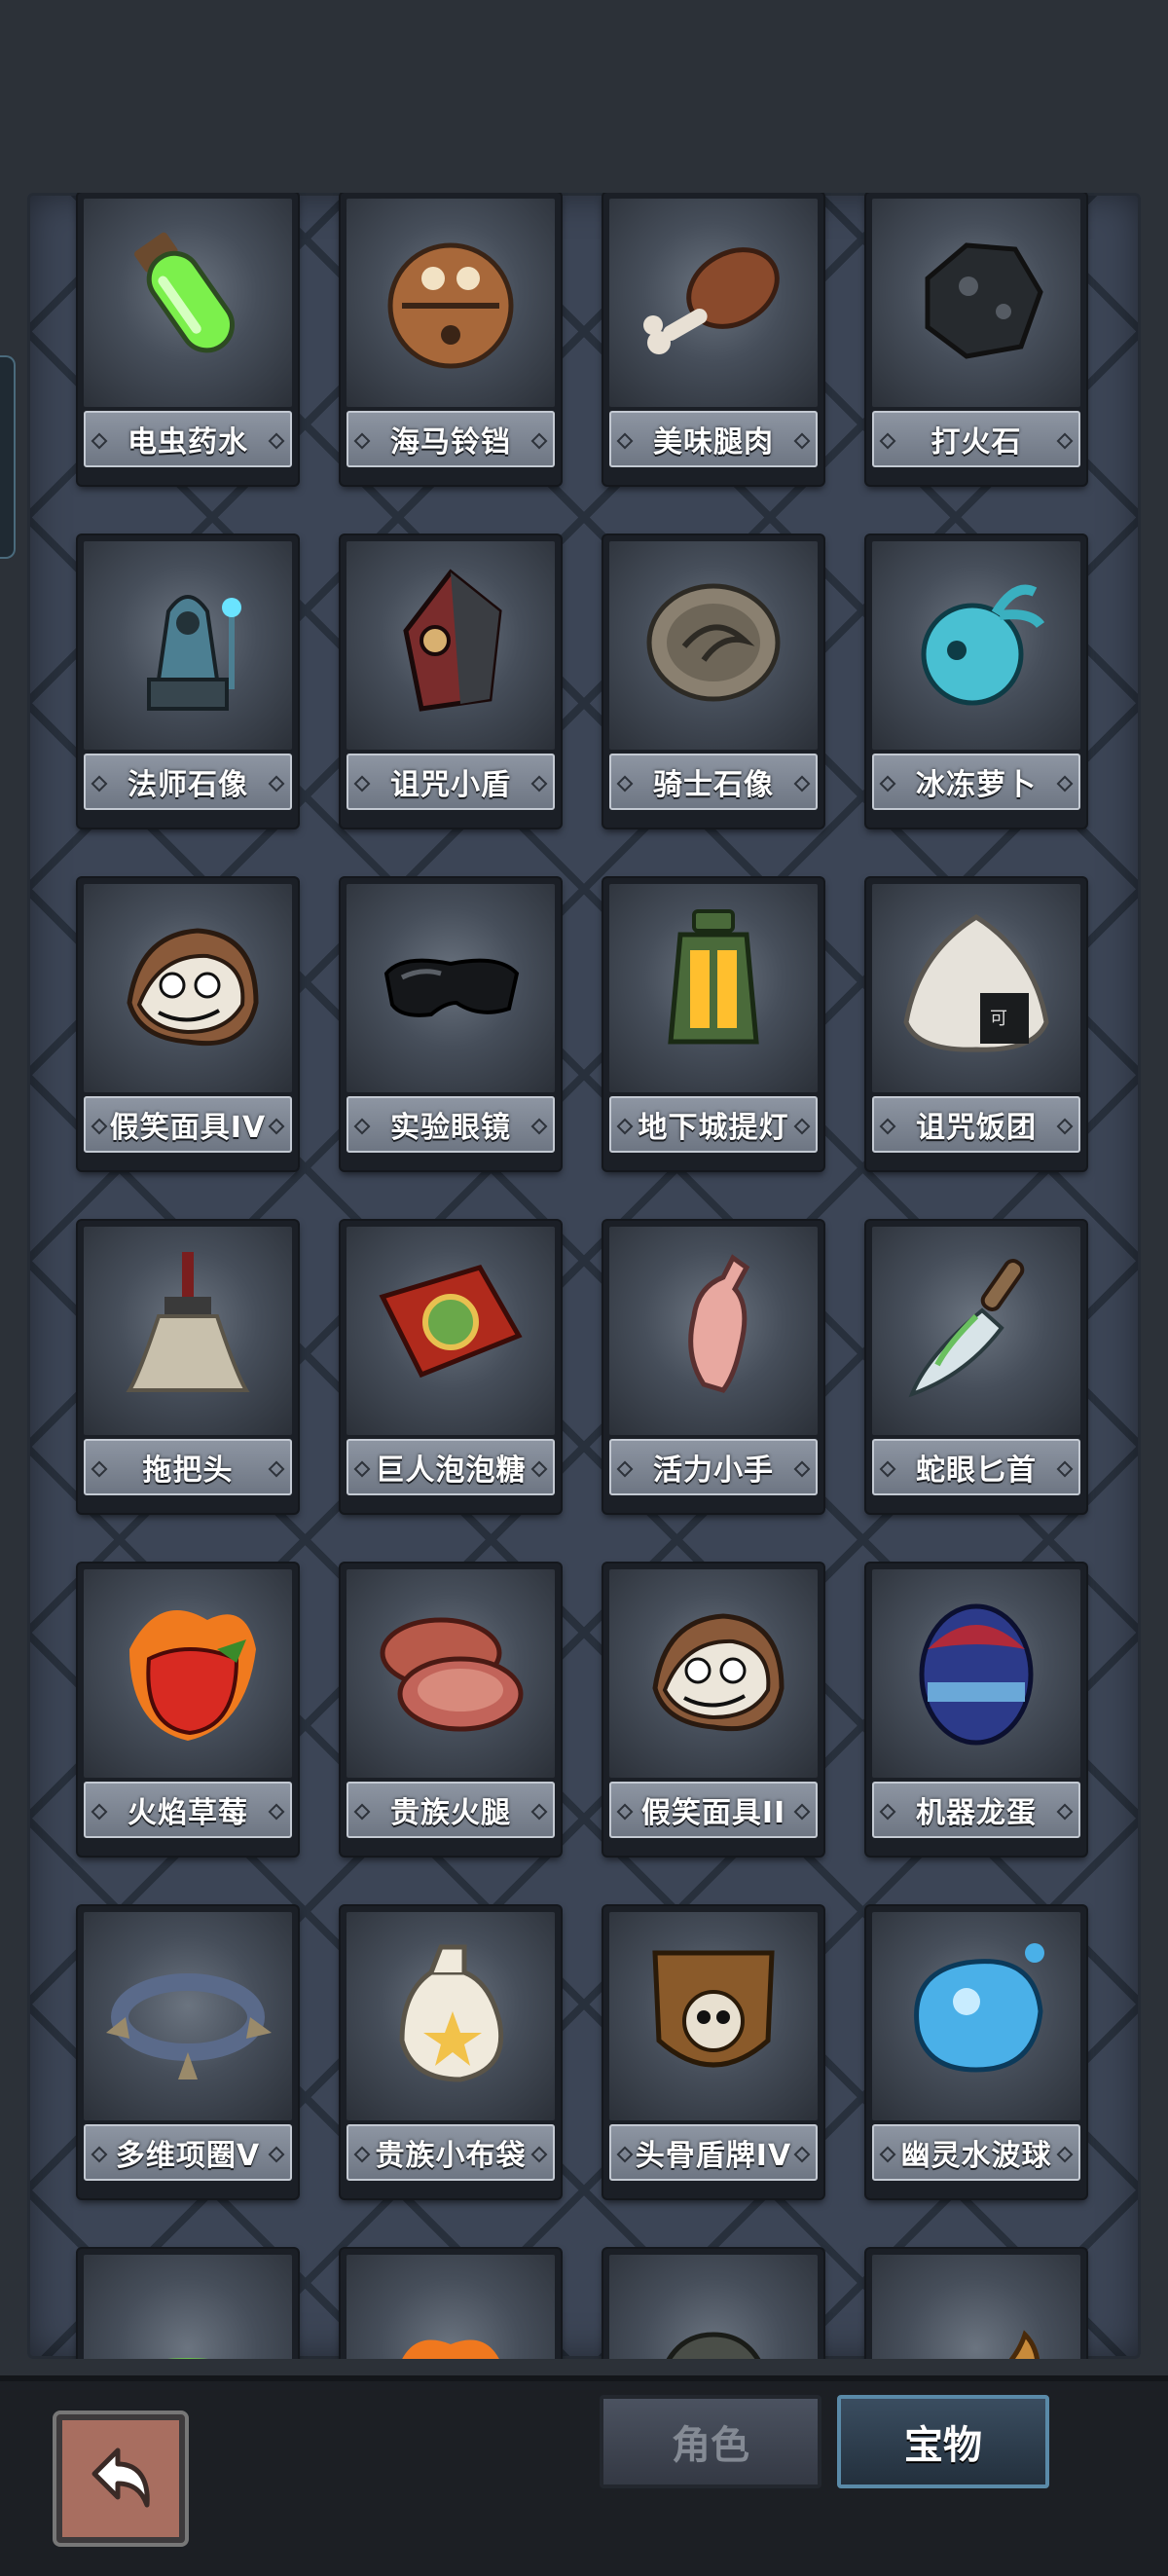 The width and height of the screenshot is (1168, 2576). What do you see at coordinates (194, 653) in the screenshot?
I see `mage-statue-icon` at bounding box center [194, 653].